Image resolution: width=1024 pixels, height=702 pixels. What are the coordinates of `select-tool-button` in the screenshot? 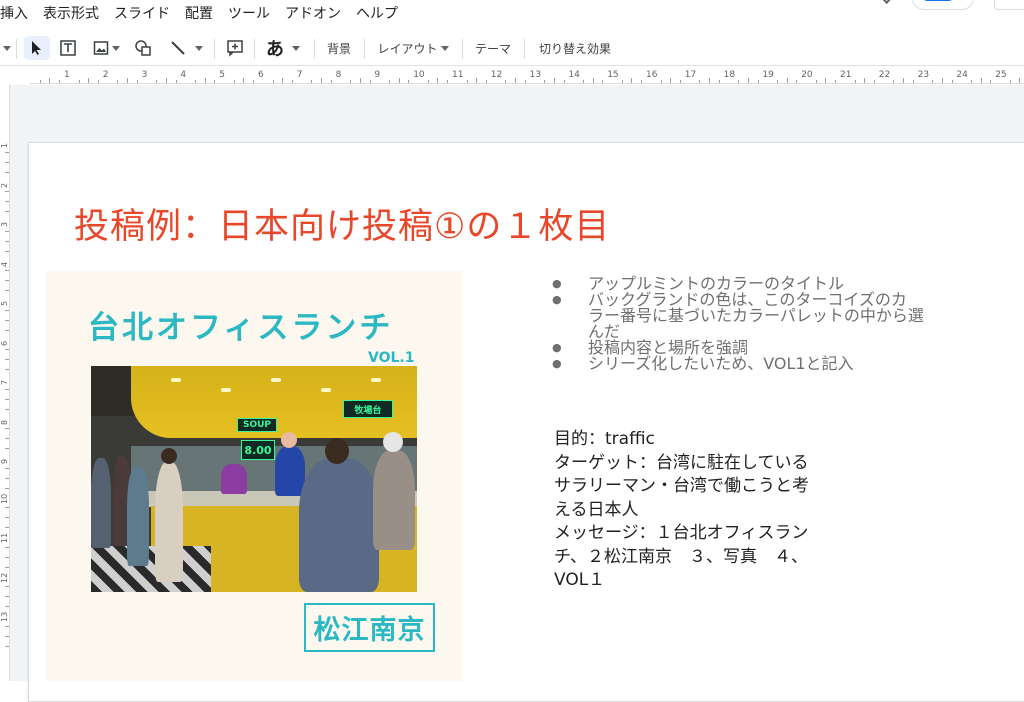 It's located at (37, 48).